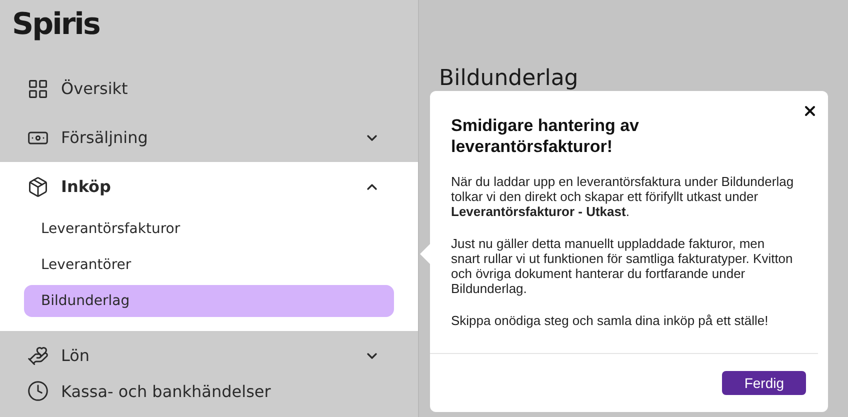 This screenshot has width=848, height=417. Describe the element at coordinates (209, 88) in the screenshot. I see `sidebar-item: Översikt` at that location.